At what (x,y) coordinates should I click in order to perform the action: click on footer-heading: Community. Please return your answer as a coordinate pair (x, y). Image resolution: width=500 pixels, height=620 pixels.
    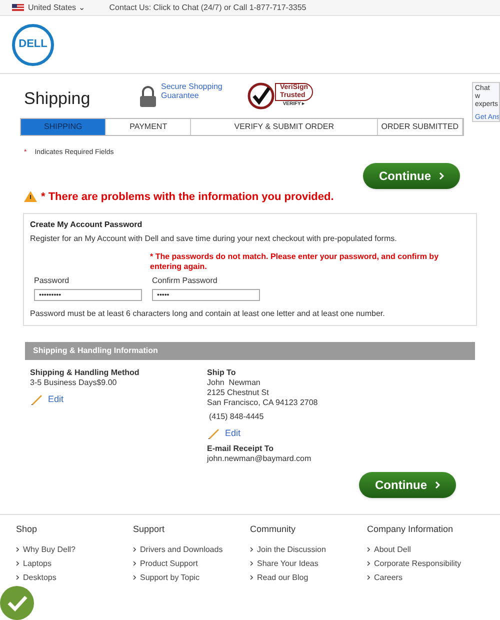
    Looking at the image, I should click on (273, 529).